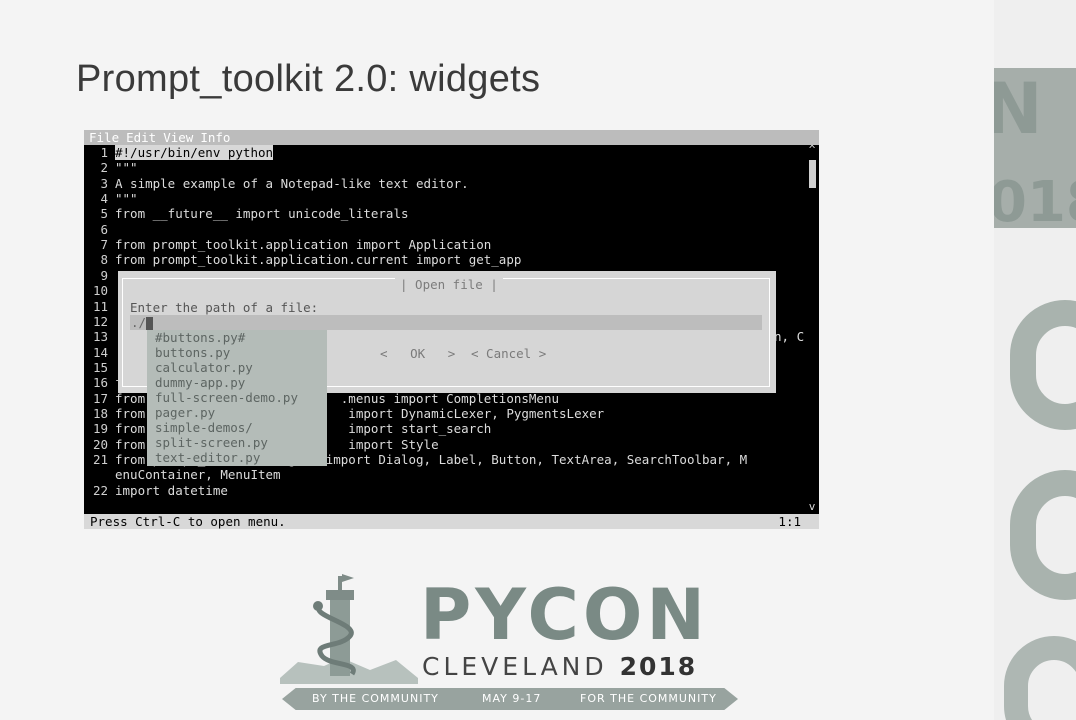 Image resolution: width=1076 pixels, height=720 pixels. I want to click on line-number: 3, so click(104, 183).